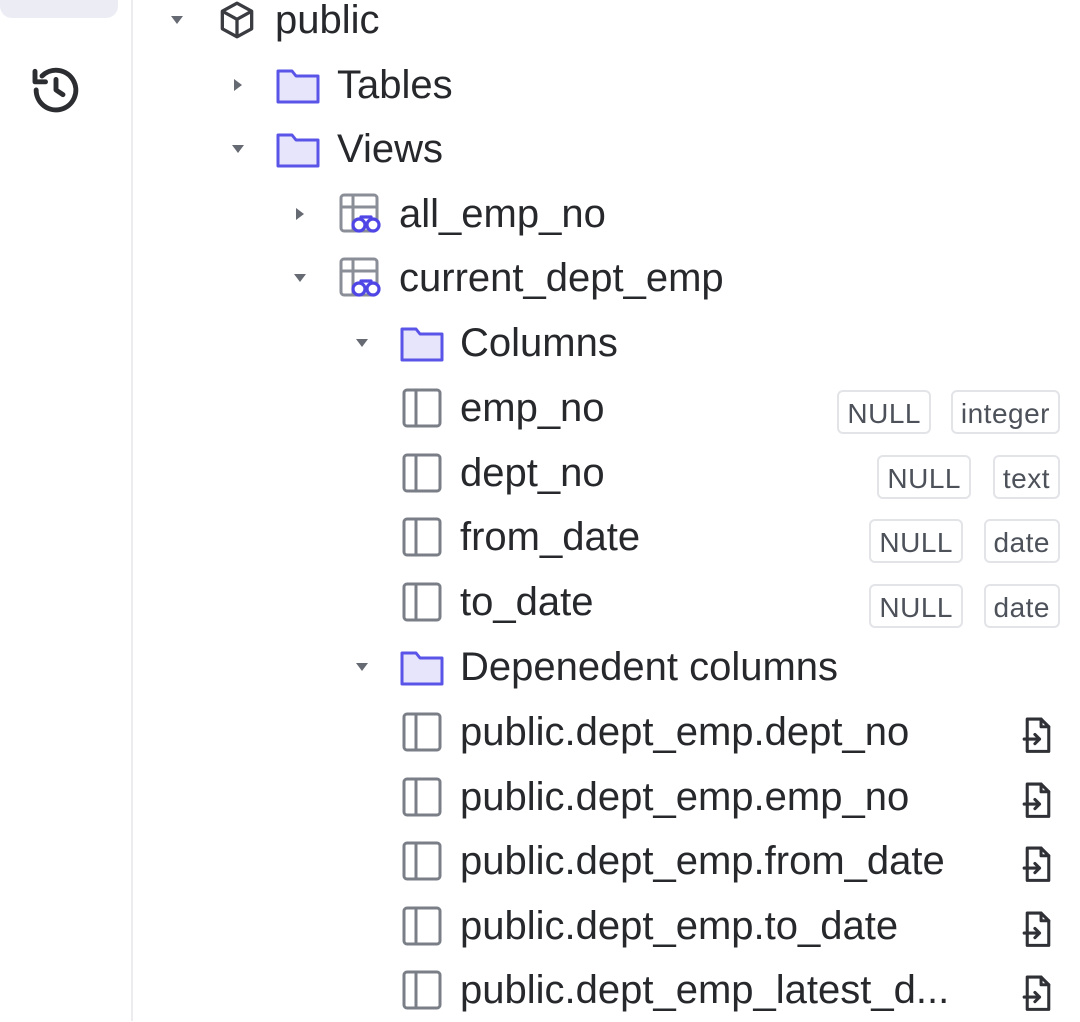 The height and width of the screenshot is (1022, 1080). I want to click on dependent-column-row: public.dept_emp.dept_no, so click(605, 732).